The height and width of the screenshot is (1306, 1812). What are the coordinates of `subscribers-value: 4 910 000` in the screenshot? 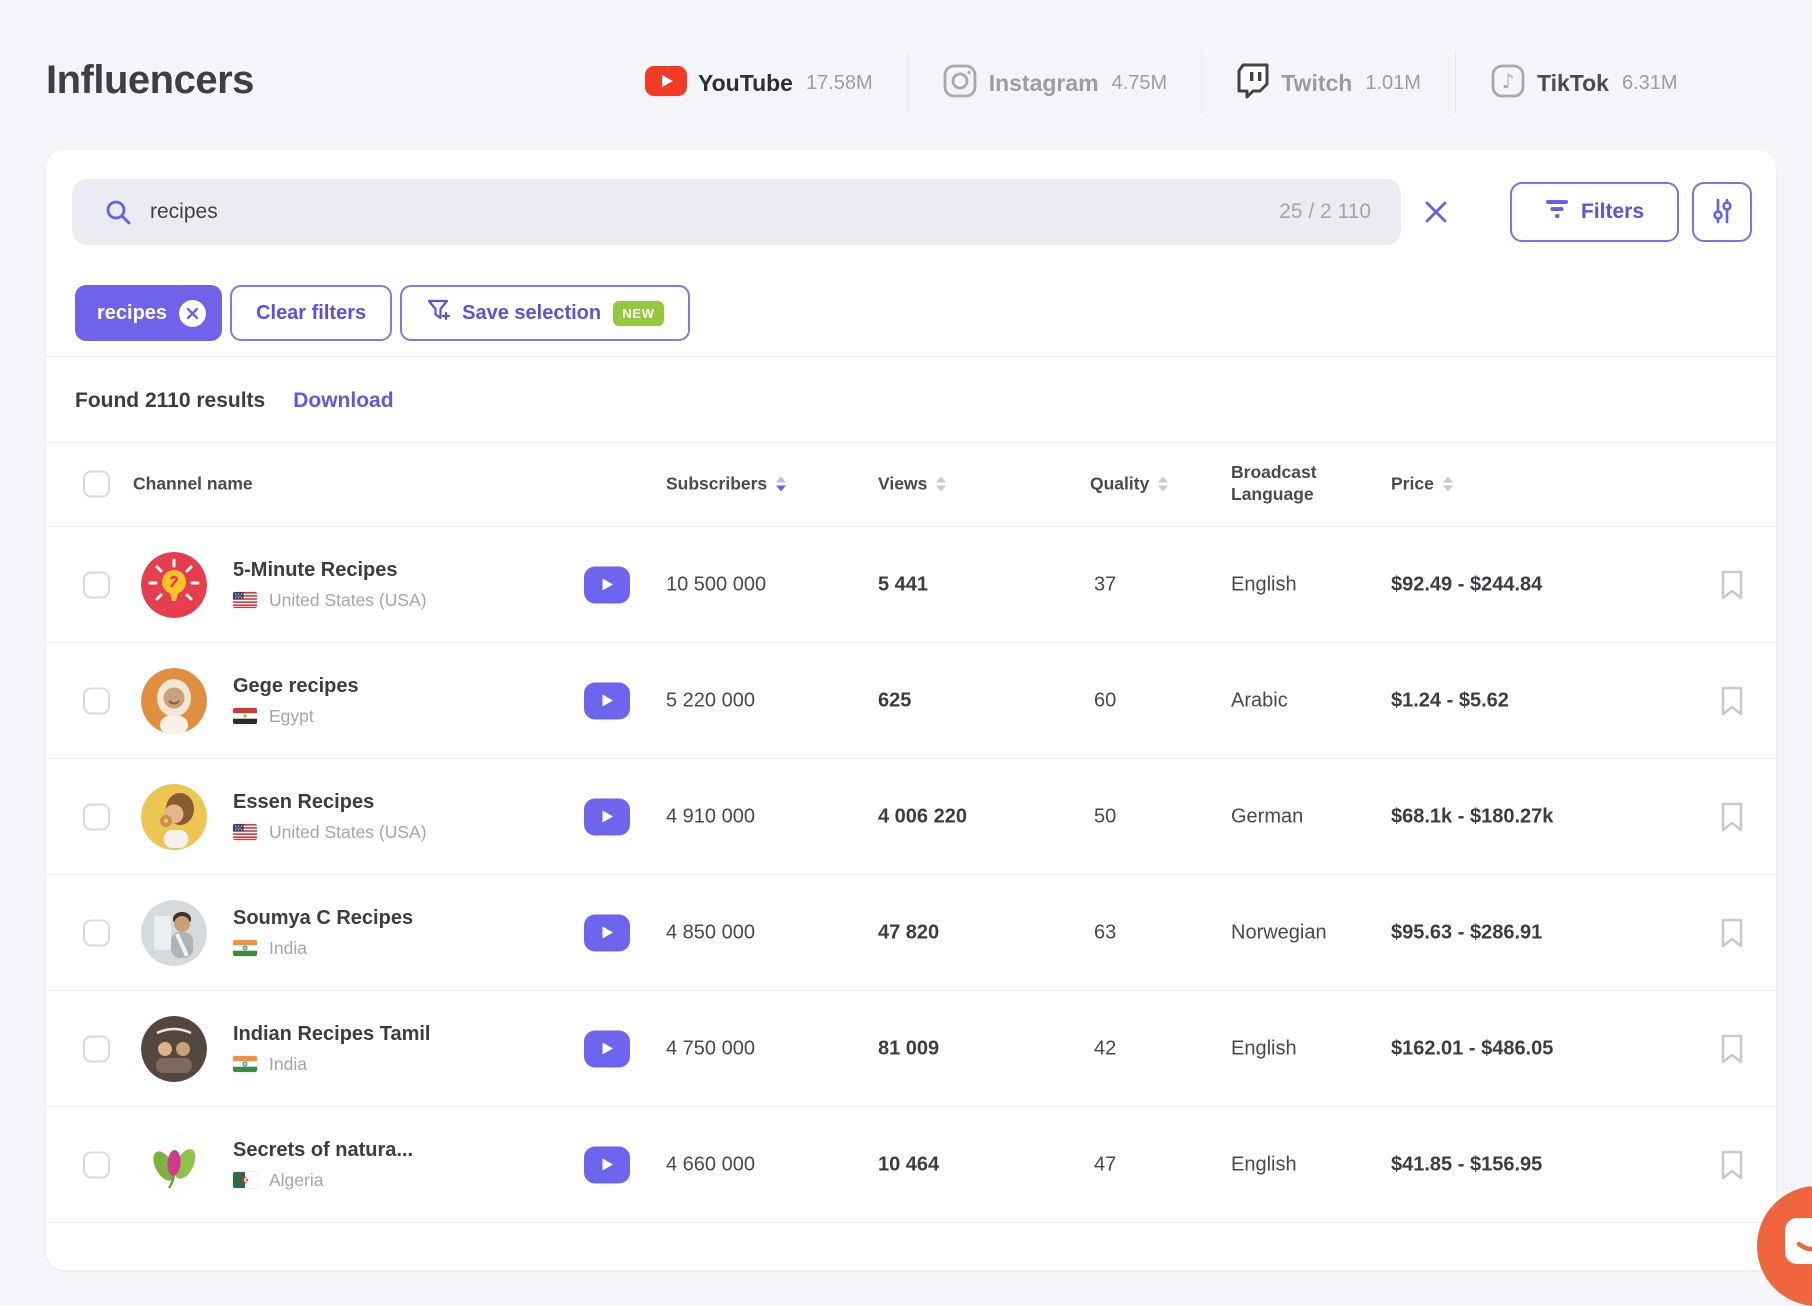 It's located at (710, 816).